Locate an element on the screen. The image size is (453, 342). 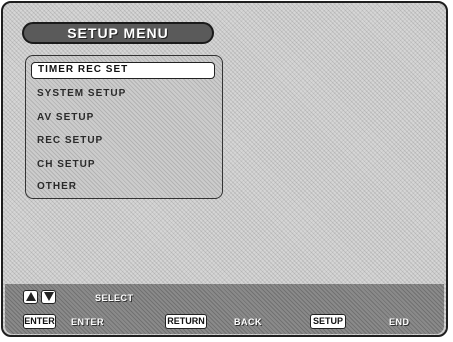
back-label: BACK is located at coordinates (248, 322).